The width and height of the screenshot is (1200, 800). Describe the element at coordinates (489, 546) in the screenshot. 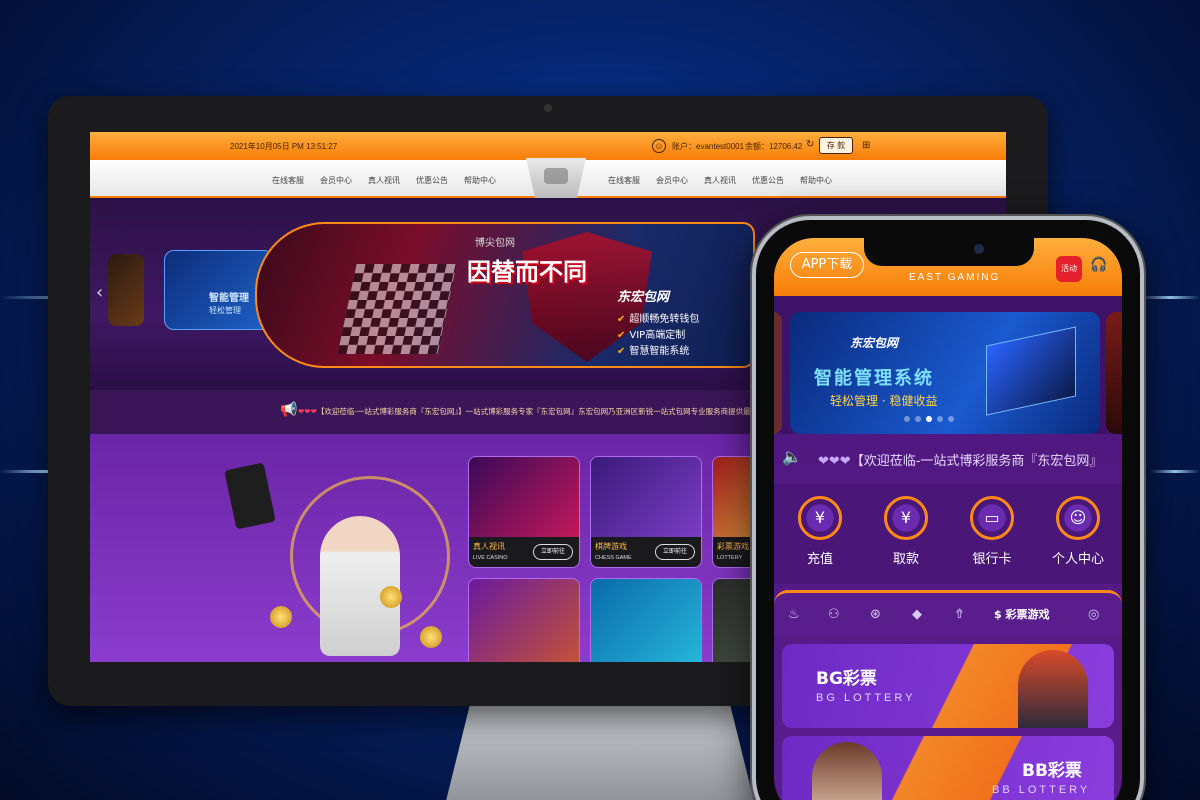

I see `game-title: 真人视讯` at that location.